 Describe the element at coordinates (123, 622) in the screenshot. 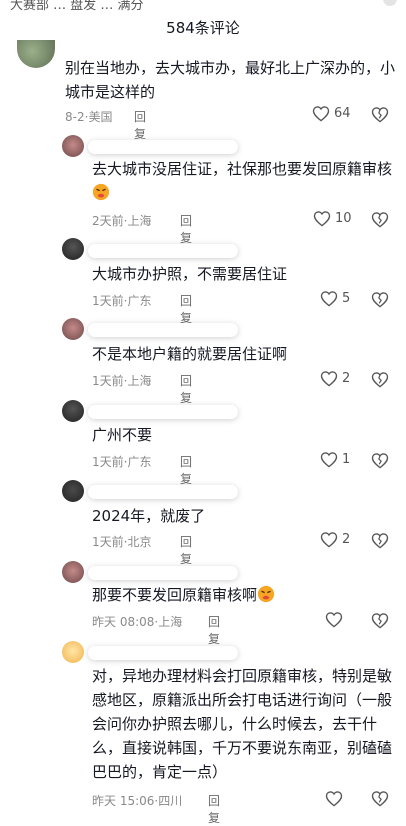

I see `comment-date: 昨天 08:08` at that location.